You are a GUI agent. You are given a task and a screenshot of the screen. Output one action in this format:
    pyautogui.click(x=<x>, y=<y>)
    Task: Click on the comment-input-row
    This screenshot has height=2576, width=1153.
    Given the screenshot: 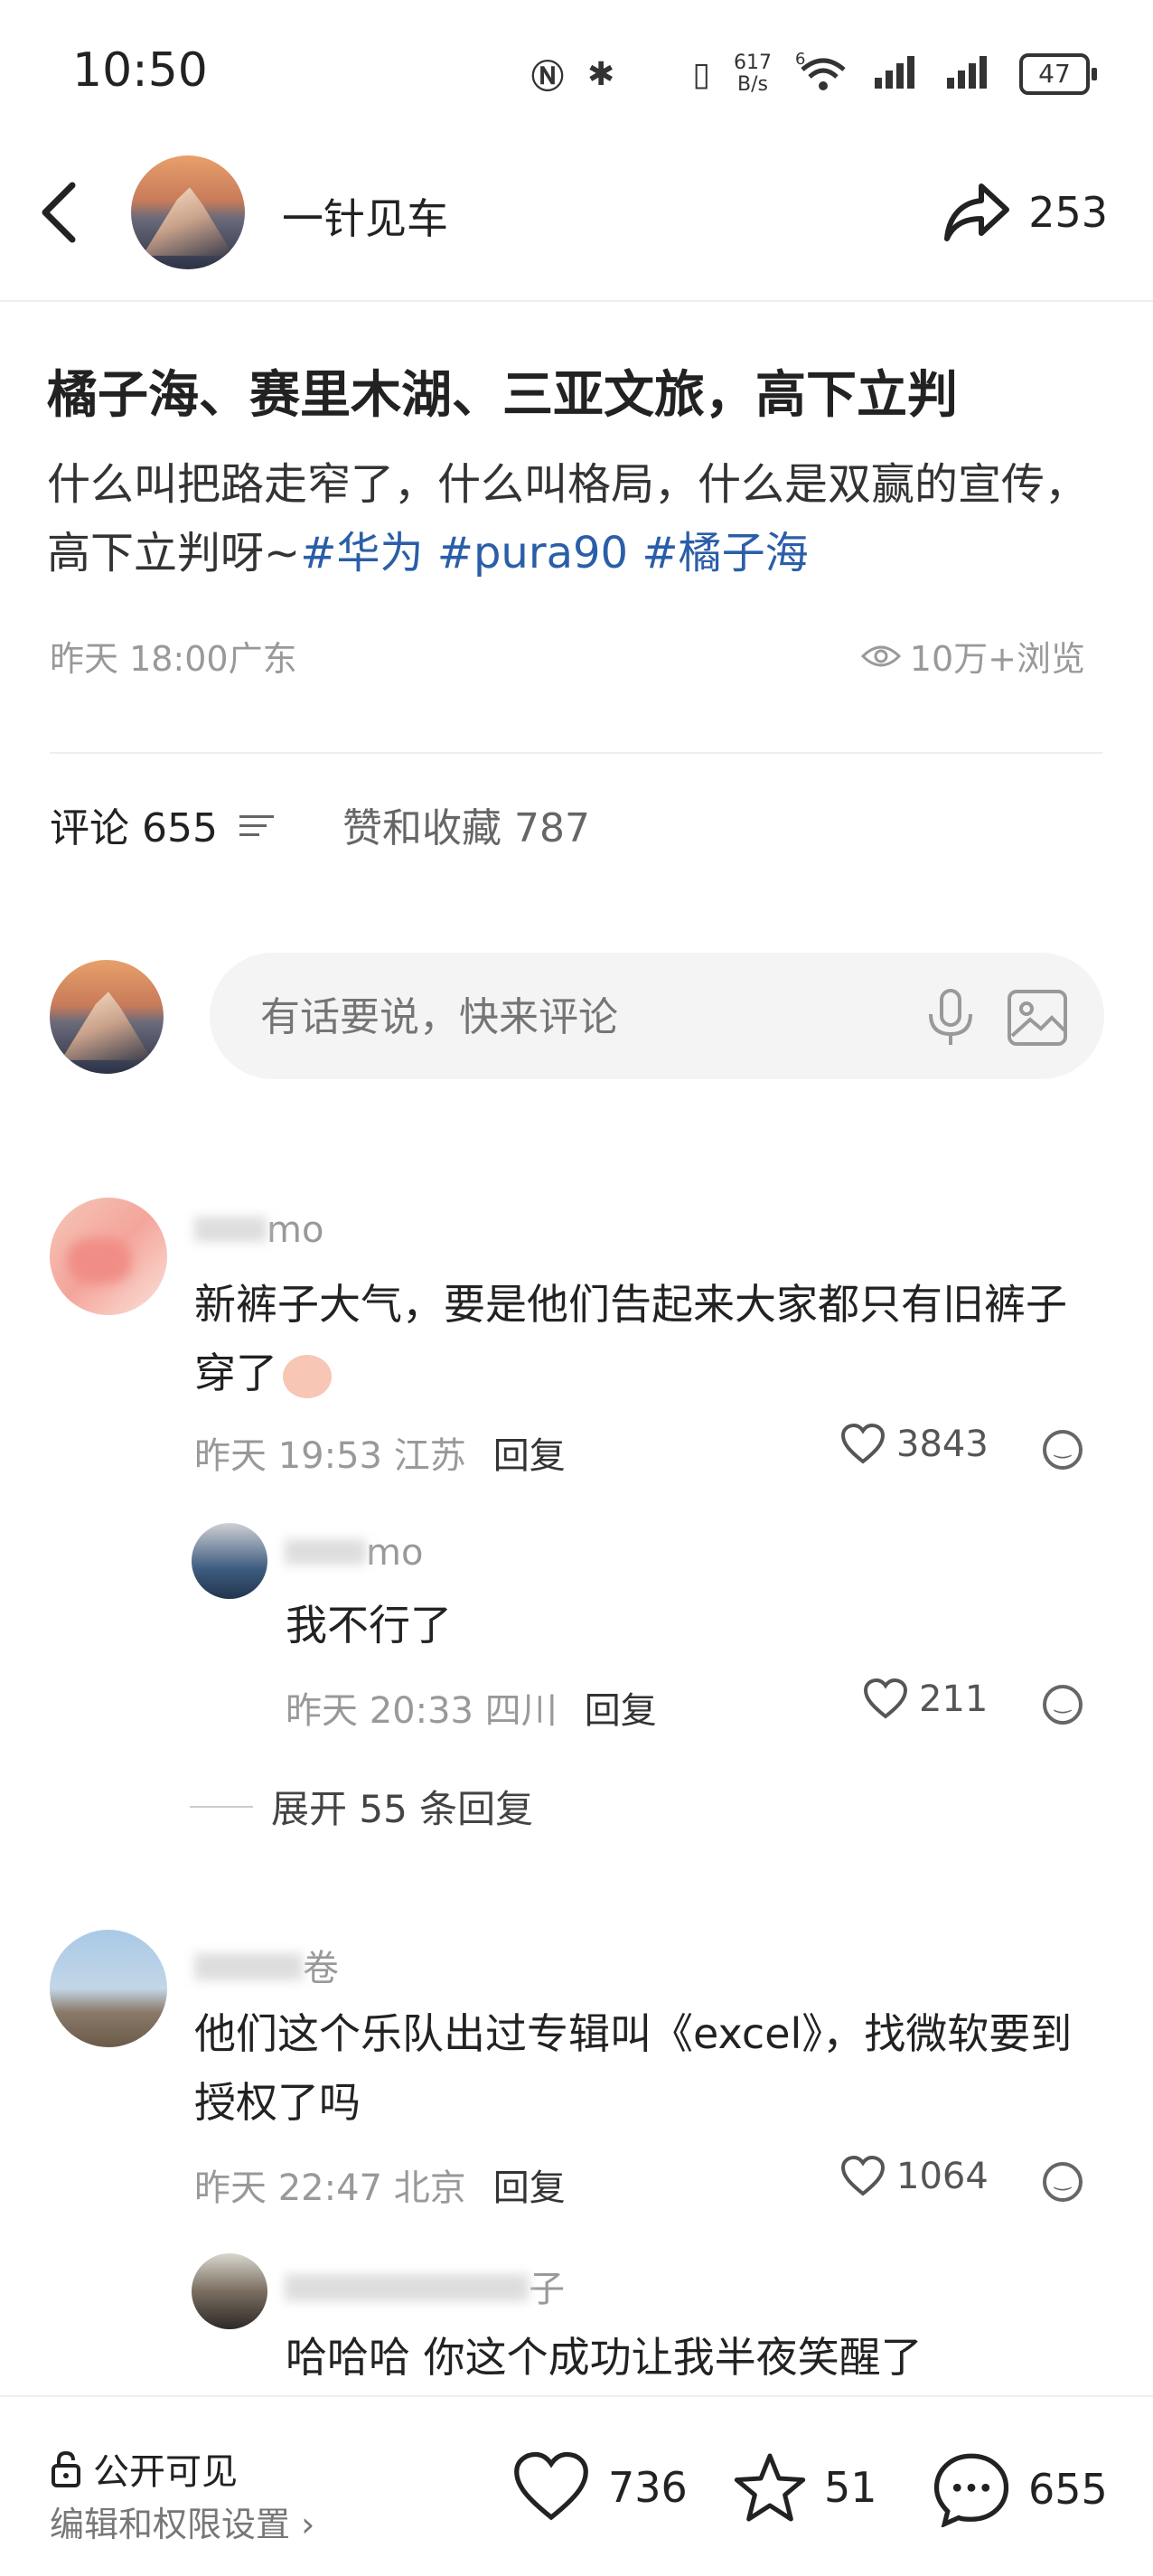 What is the action you would take?
    pyautogui.click(x=576, y=1017)
    